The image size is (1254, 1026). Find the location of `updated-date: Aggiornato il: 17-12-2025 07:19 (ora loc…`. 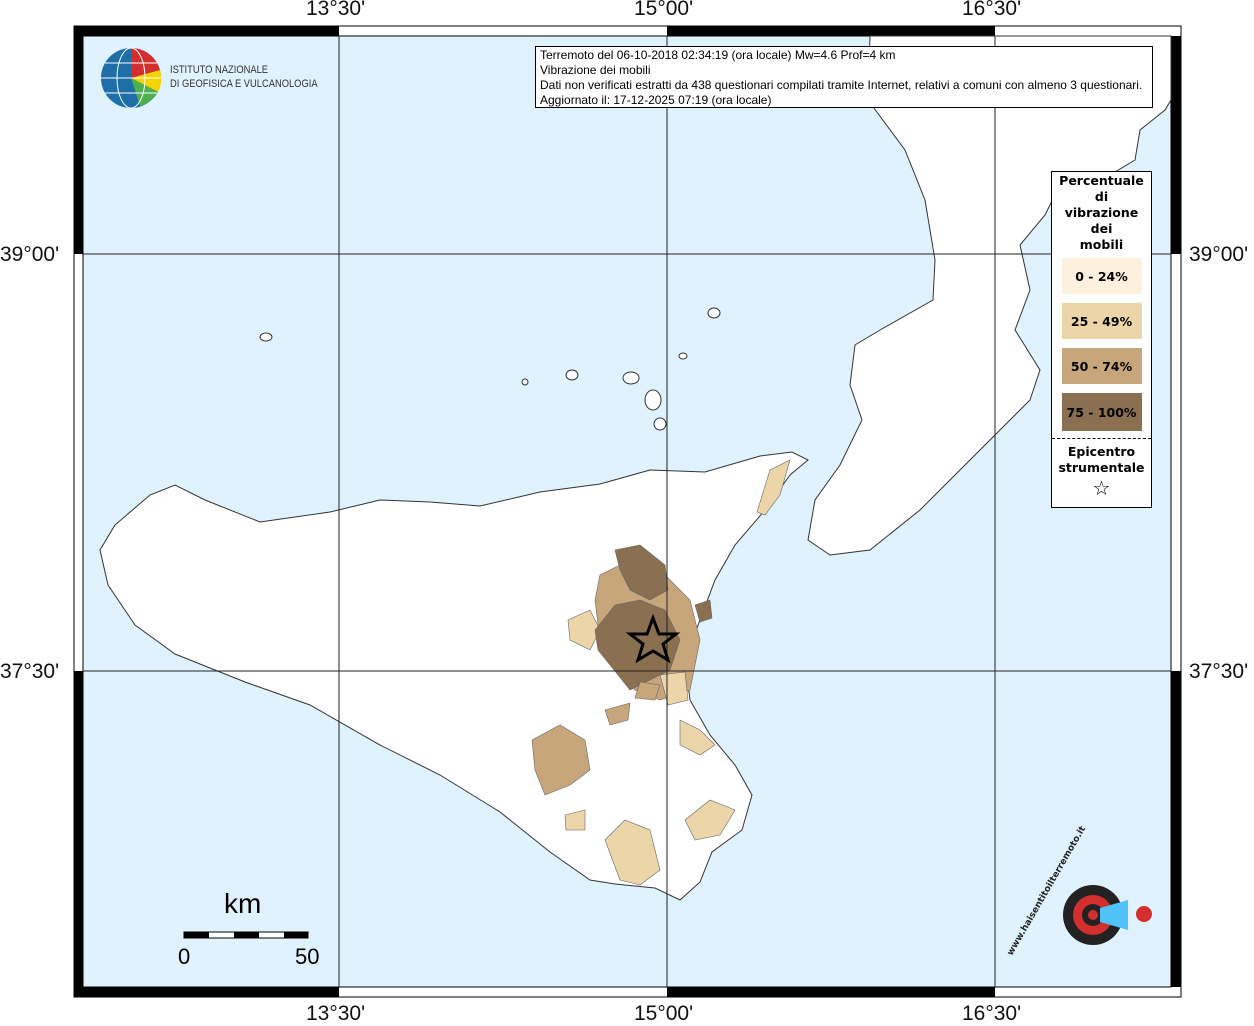

updated-date: Aggiornato il: 17-12-2025 07:19 (ora loc… is located at coordinates (656, 100).